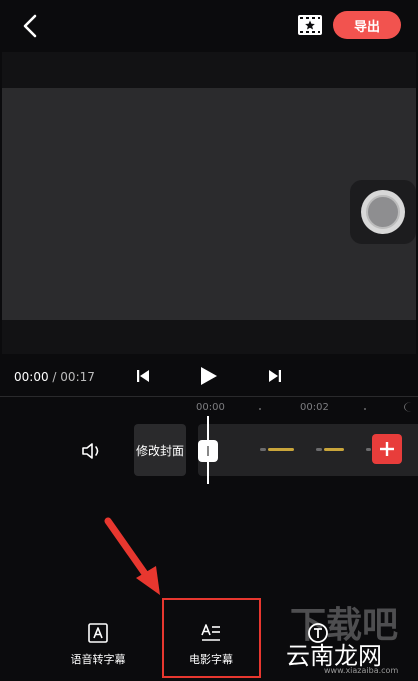 The width and height of the screenshot is (418, 681). I want to click on export-button: 导出, so click(367, 25).